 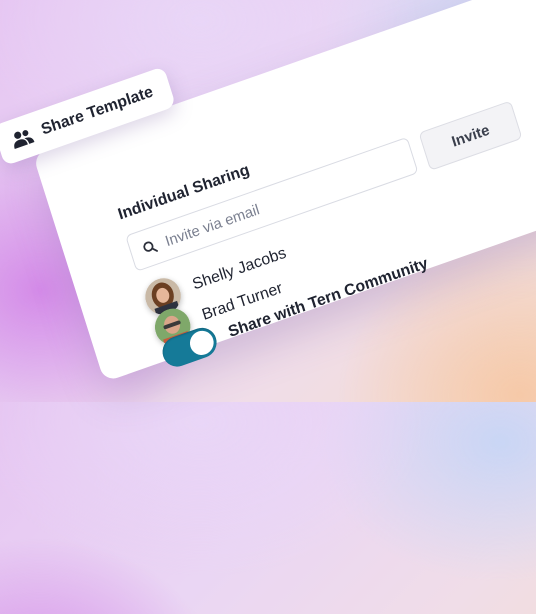 I want to click on search-placeholder: Invite via email, so click(x=212, y=225).